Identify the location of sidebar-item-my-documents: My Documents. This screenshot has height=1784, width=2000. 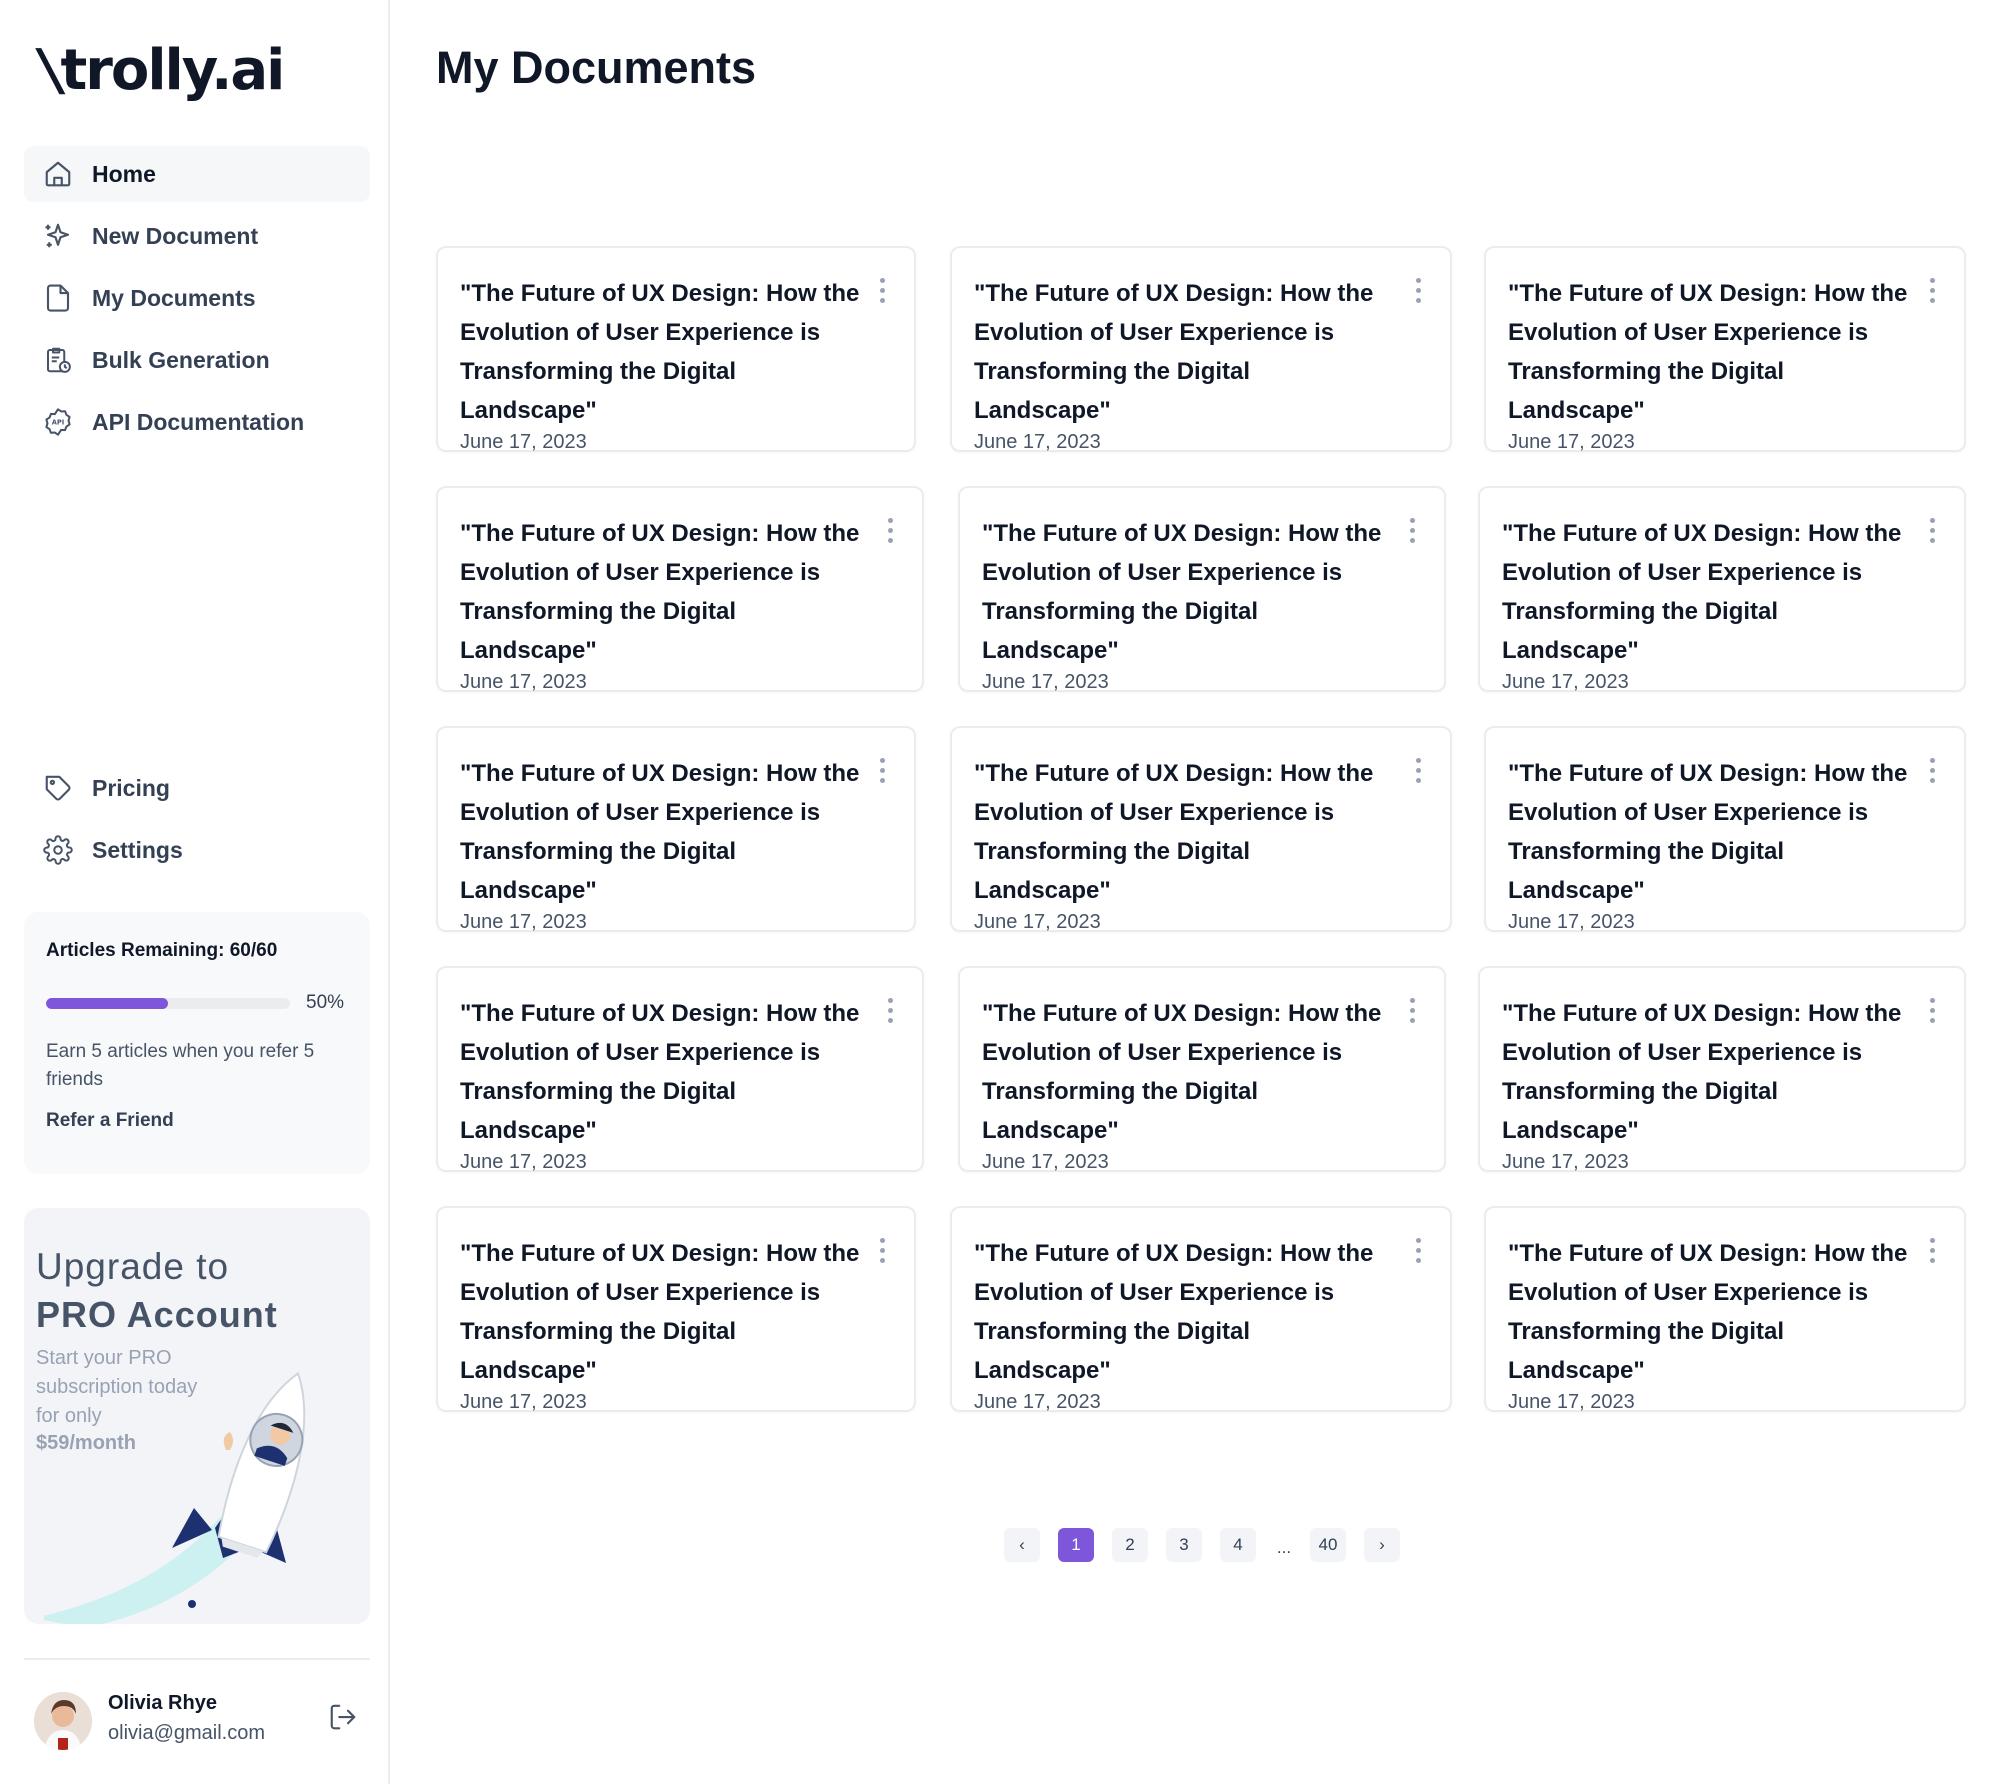
(197, 298).